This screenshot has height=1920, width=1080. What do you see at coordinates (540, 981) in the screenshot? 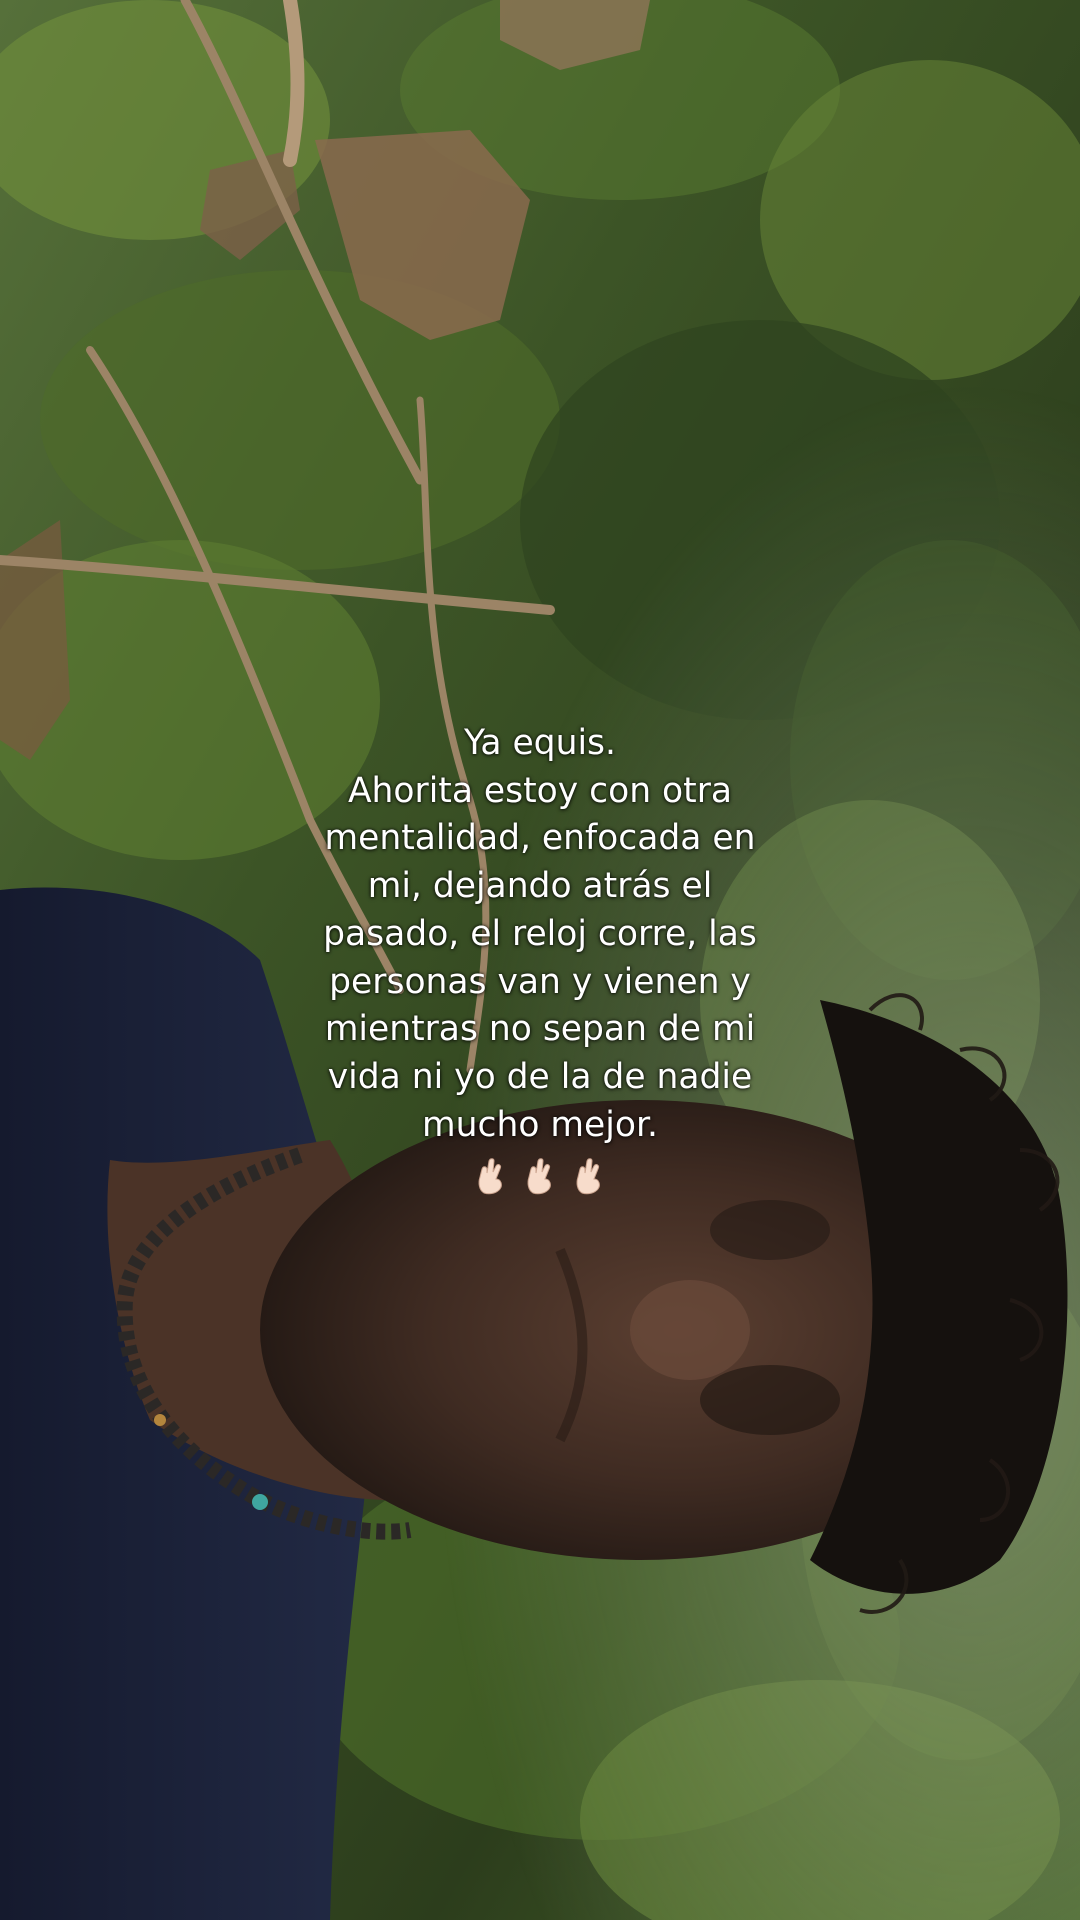
I see `caption-line: personas van y vienen y` at bounding box center [540, 981].